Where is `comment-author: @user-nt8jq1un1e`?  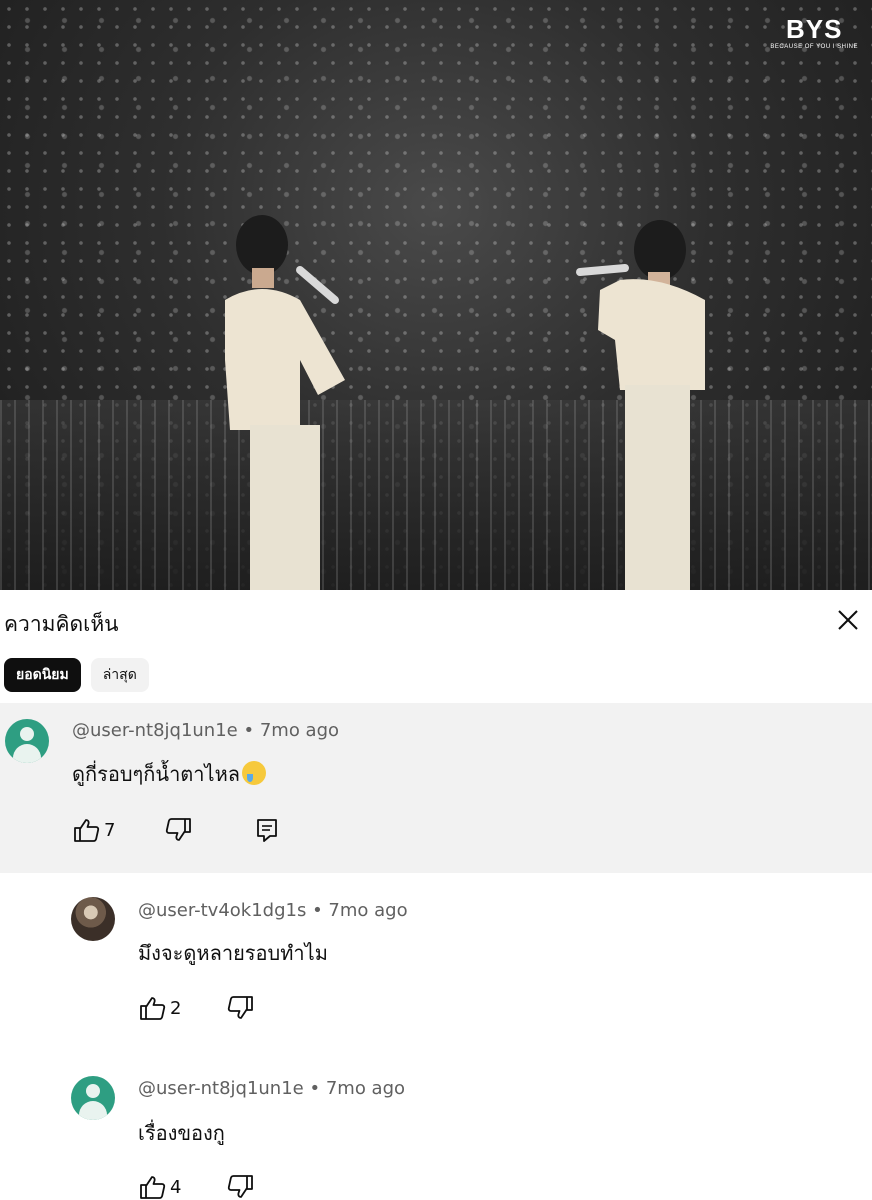
comment-author: @user-nt8jq1un1e is located at coordinates (155, 730).